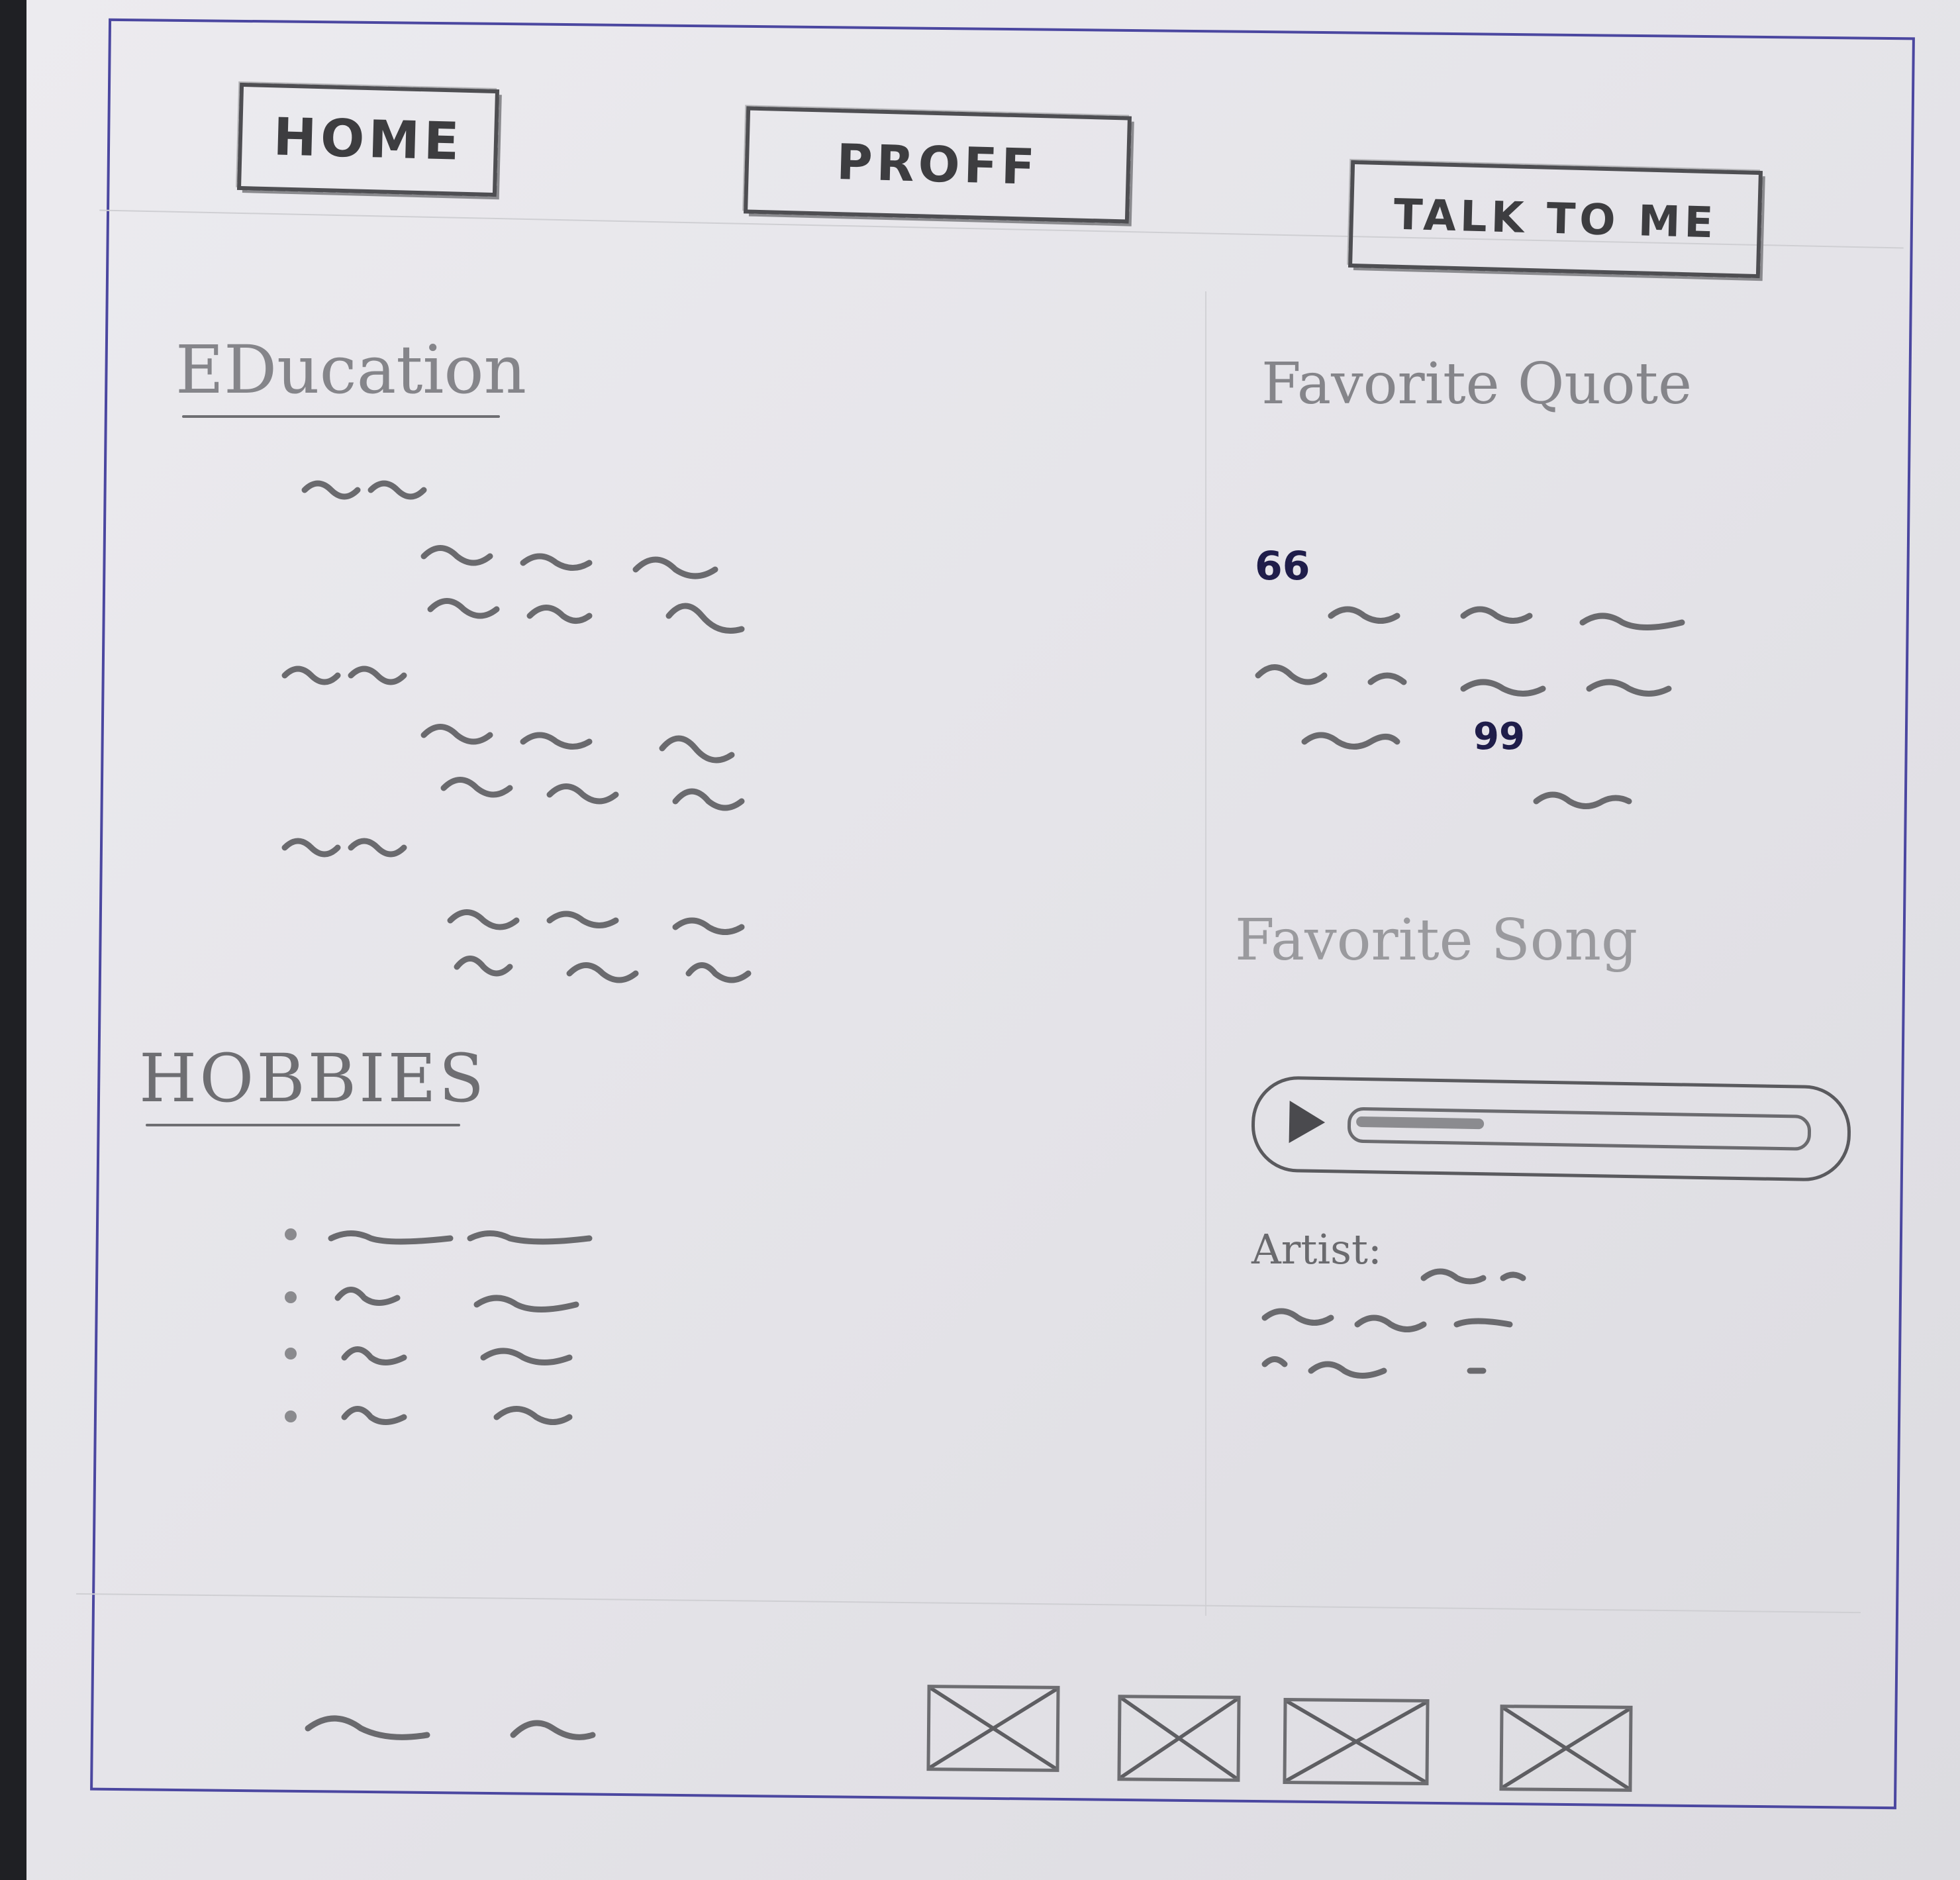 This screenshot has height=1880, width=1960. I want to click on song-meta-placeholder-text, so click(1393, 1323).